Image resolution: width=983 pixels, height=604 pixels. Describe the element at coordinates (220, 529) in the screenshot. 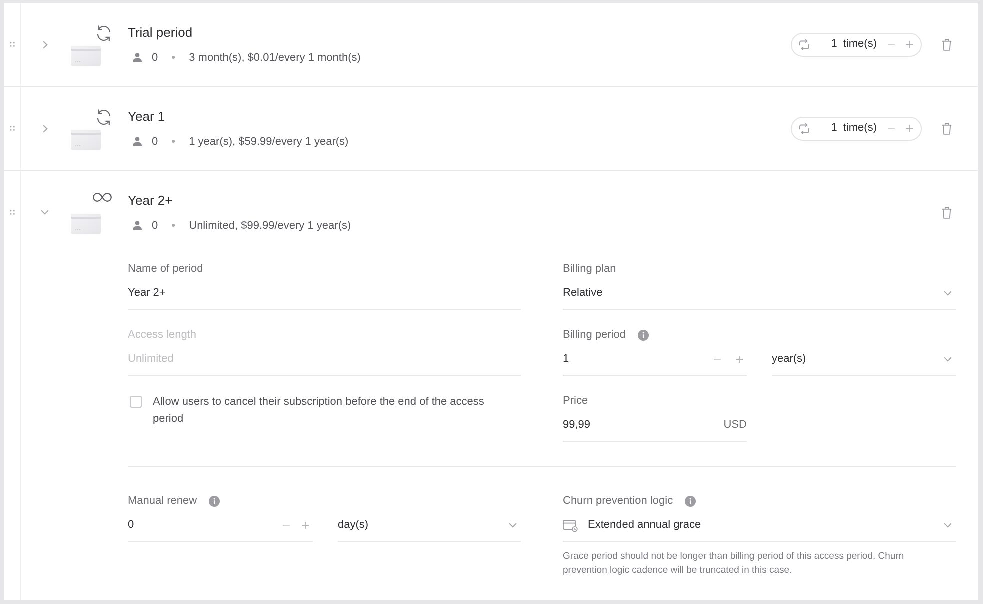

I see `manual-renew-input: 0` at that location.